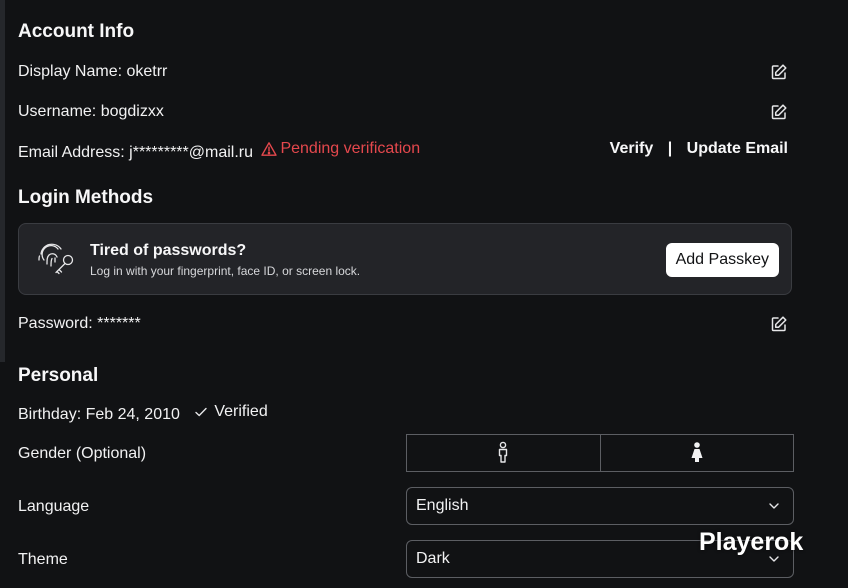 The image size is (848, 588). I want to click on verify-link: Verify, so click(632, 148).